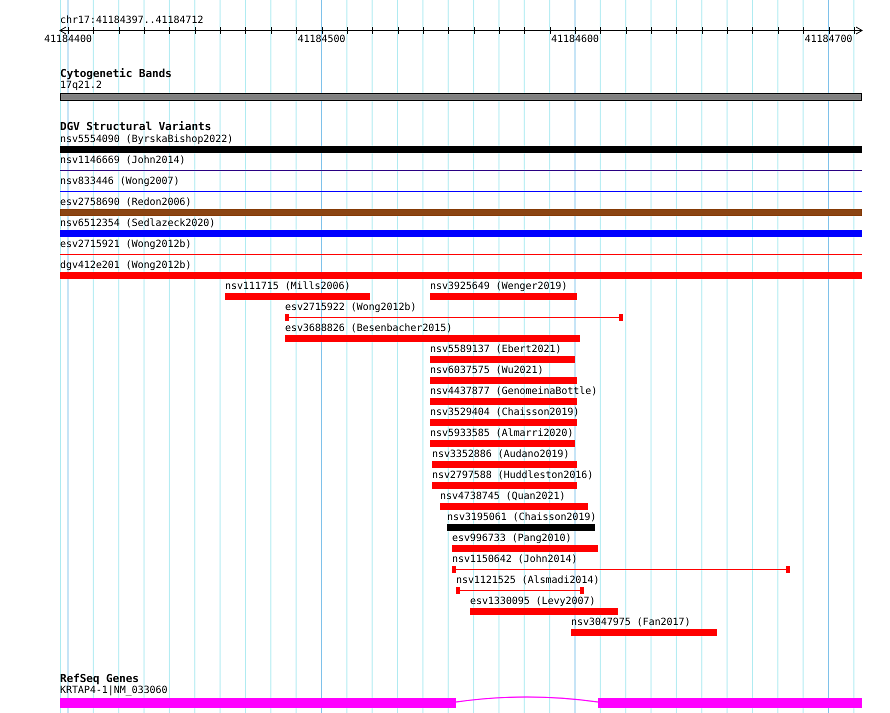  I want to click on gene-label: KRTAP4-1|NM_033060, so click(114, 691).